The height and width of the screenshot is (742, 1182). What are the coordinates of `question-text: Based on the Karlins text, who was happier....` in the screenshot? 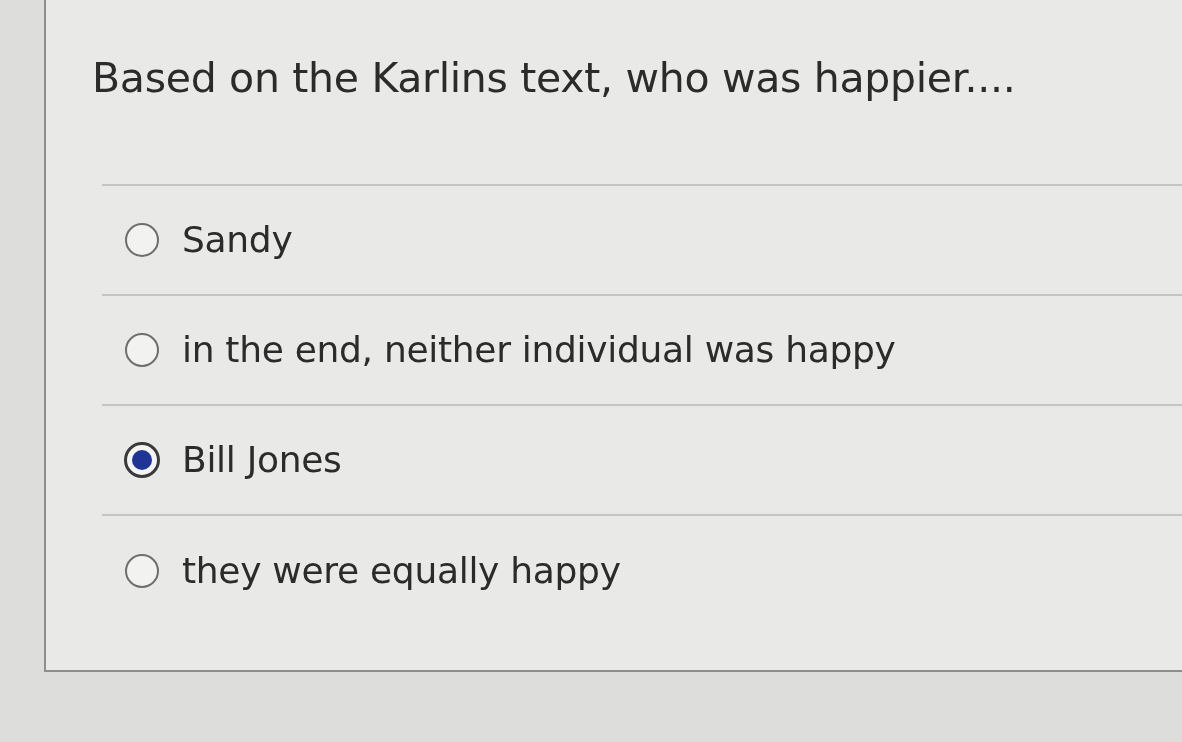 It's located at (554, 78).